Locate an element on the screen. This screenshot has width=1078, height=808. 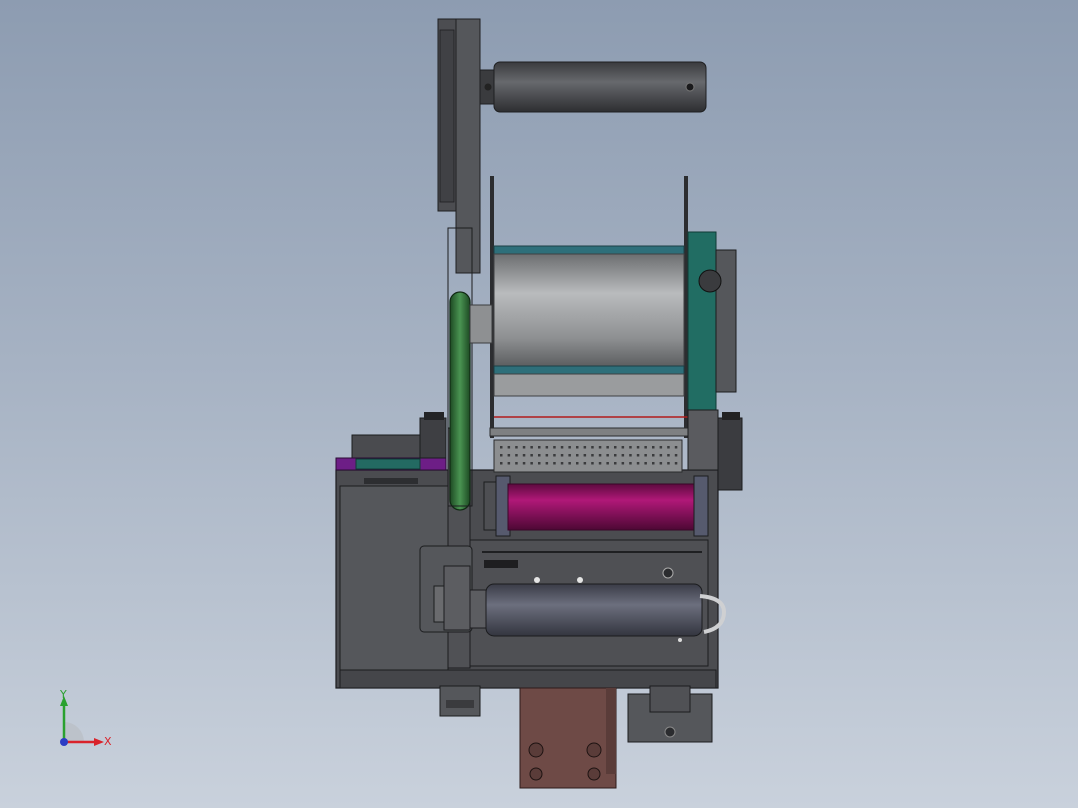
drum-hub is located at coordinates (712, 323).